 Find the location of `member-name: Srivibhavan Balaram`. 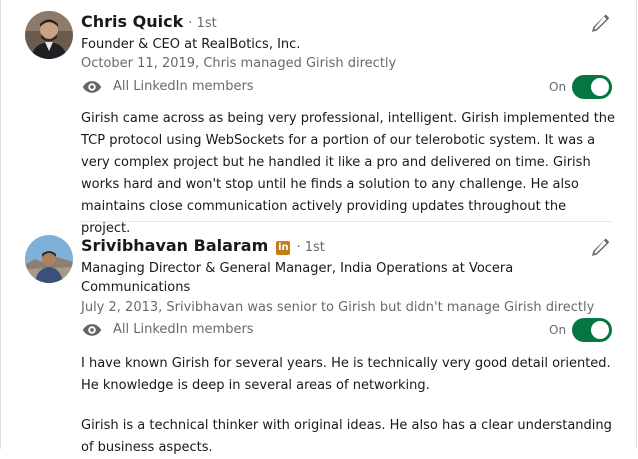

member-name: Srivibhavan Balaram is located at coordinates (174, 245).